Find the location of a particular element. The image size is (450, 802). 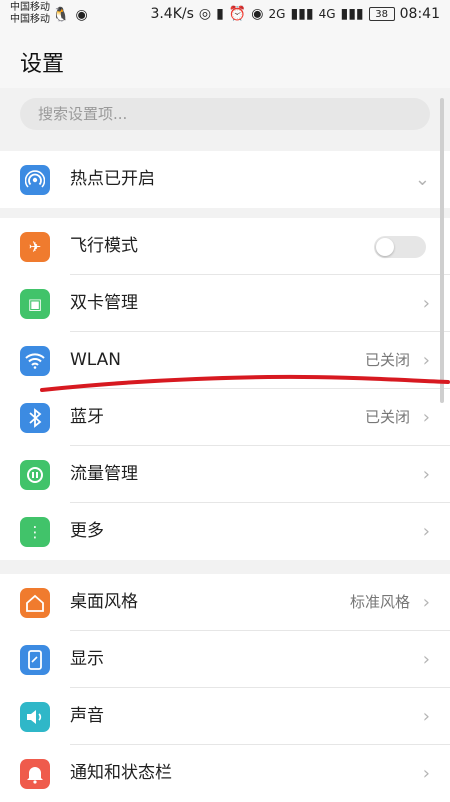

signal-icon-1: ▮▮▮ is located at coordinates (302, 14).